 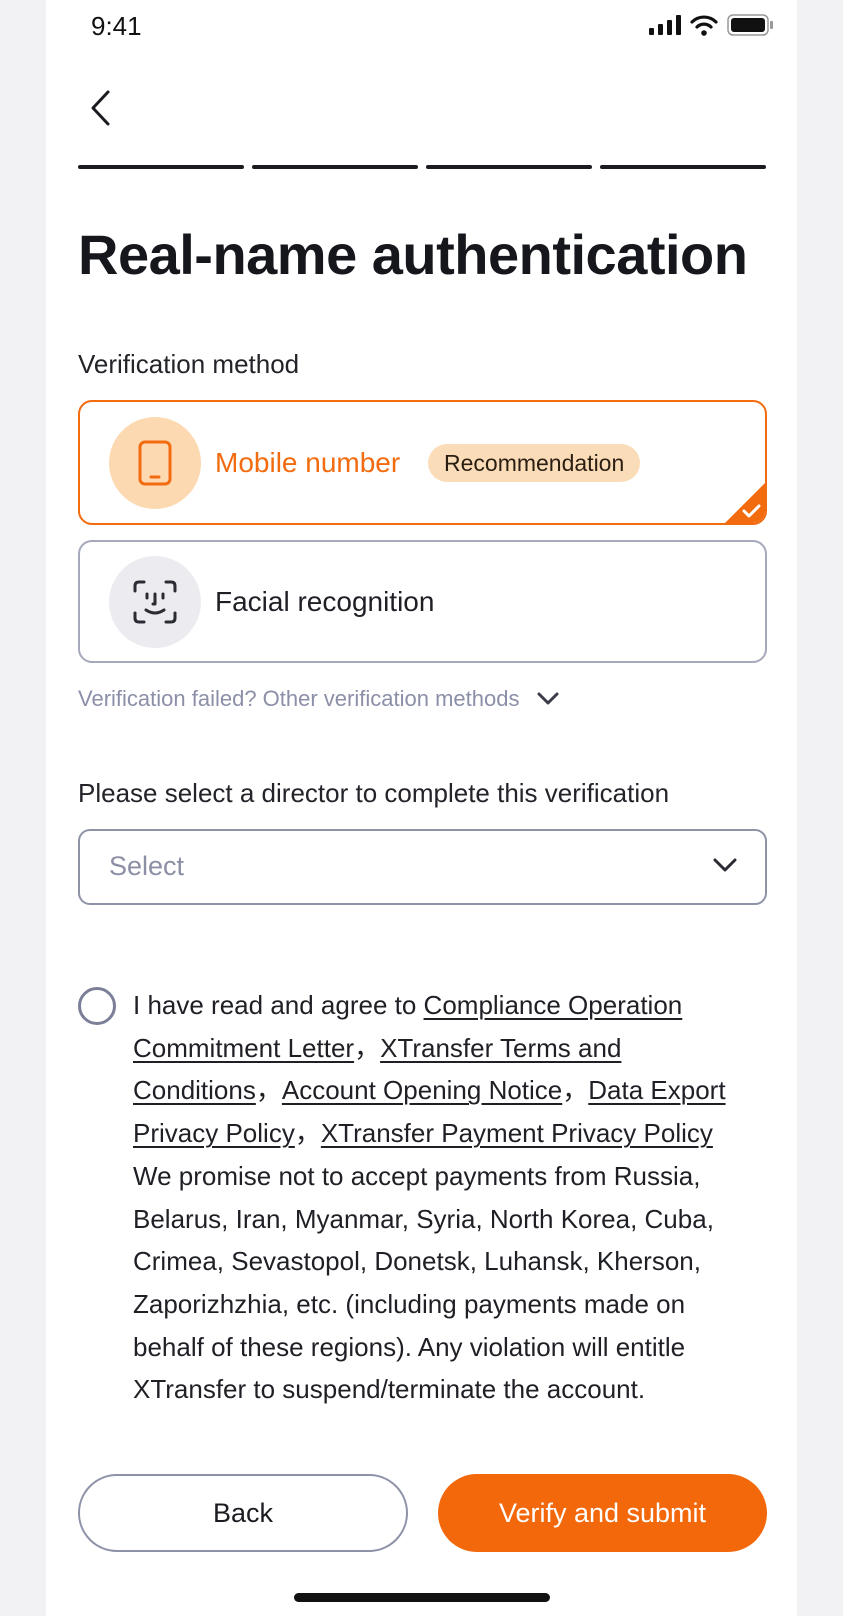 I want to click on face-scan-icon, so click(x=155, y=602).